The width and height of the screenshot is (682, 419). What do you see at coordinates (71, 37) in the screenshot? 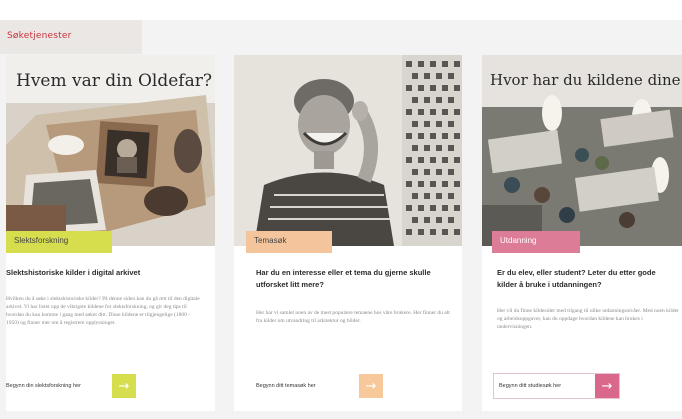
I see `section-label: Søketjenester` at bounding box center [71, 37].